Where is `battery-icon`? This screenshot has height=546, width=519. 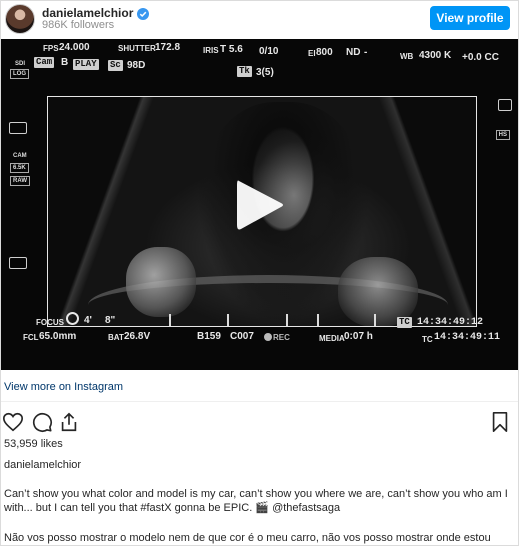 battery-icon is located at coordinates (505, 105).